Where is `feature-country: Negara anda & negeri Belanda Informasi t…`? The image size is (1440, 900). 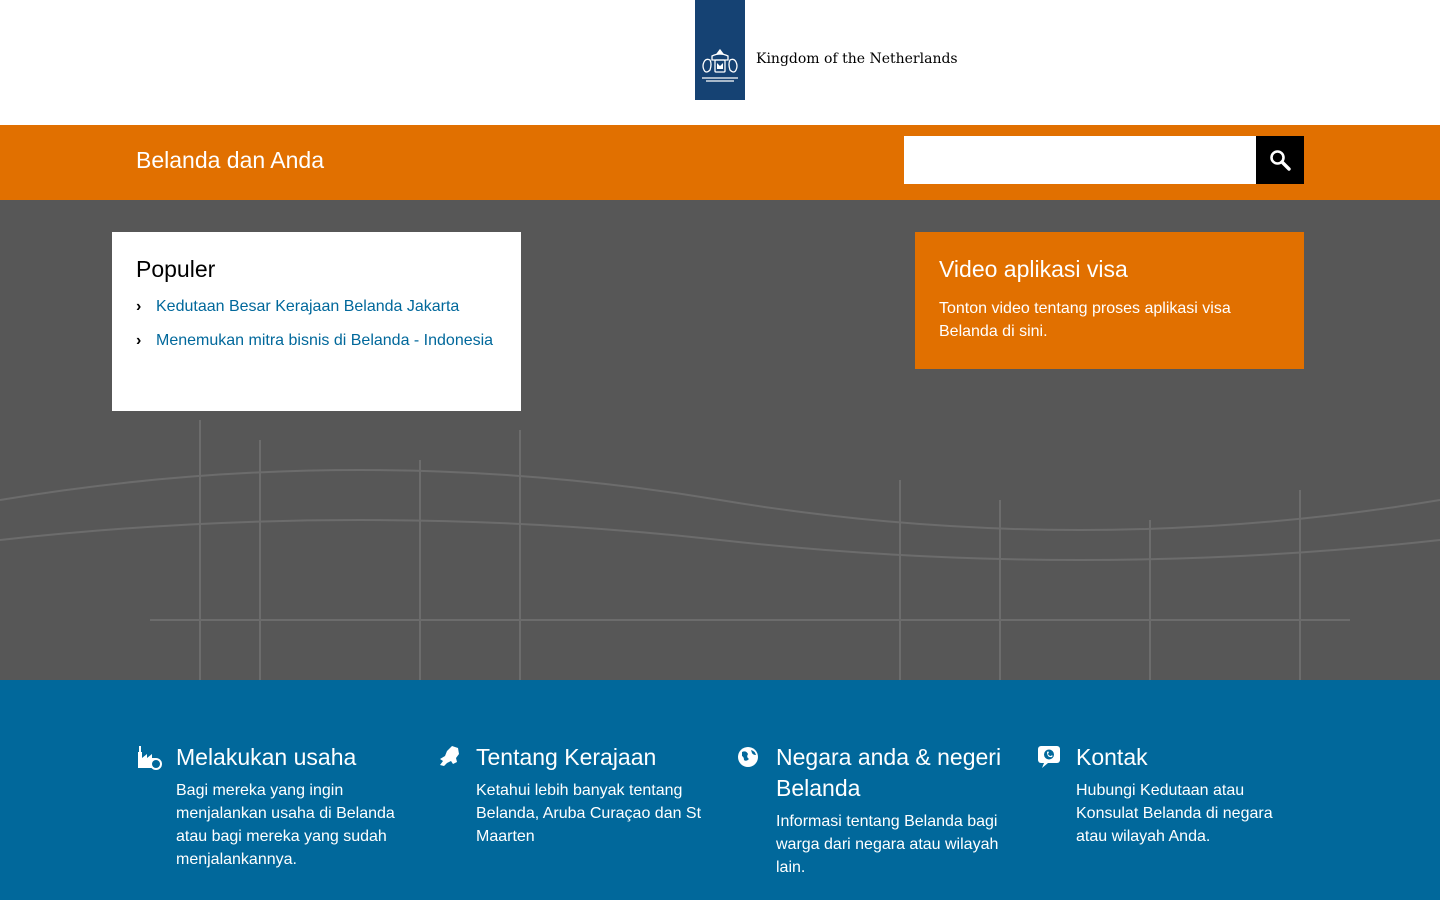 feature-country: Negara anda & negeri Belanda Informasi t… is located at coordinates (871, 810).